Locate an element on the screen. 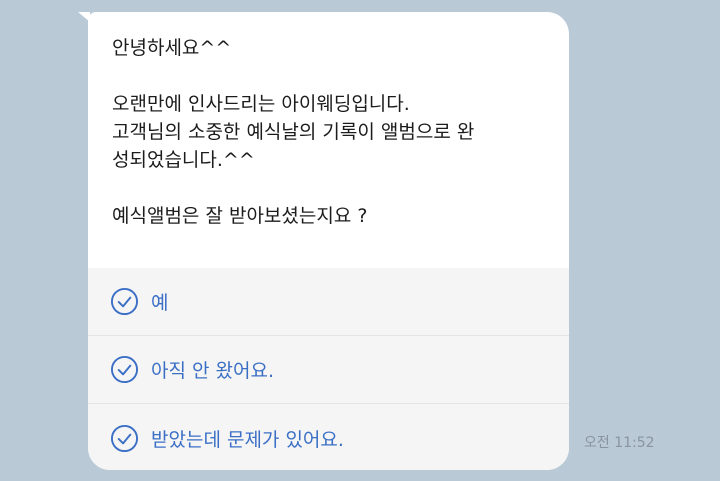 The width and height of the screenshot is (720, 481). message-line: 고객님의 소중한 예식날의 기록이 앨범으로 완 is located at coordinates (293, 132).